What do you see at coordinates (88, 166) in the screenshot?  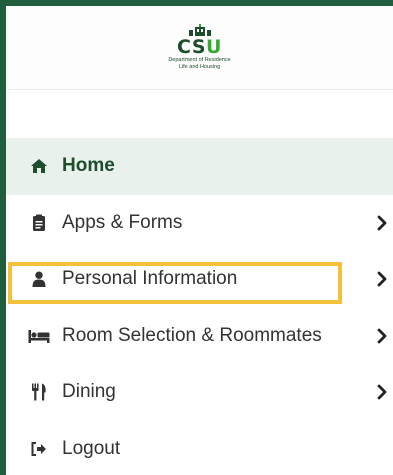 I see `nav-label-home: Home` at bounding box center [88, 166].